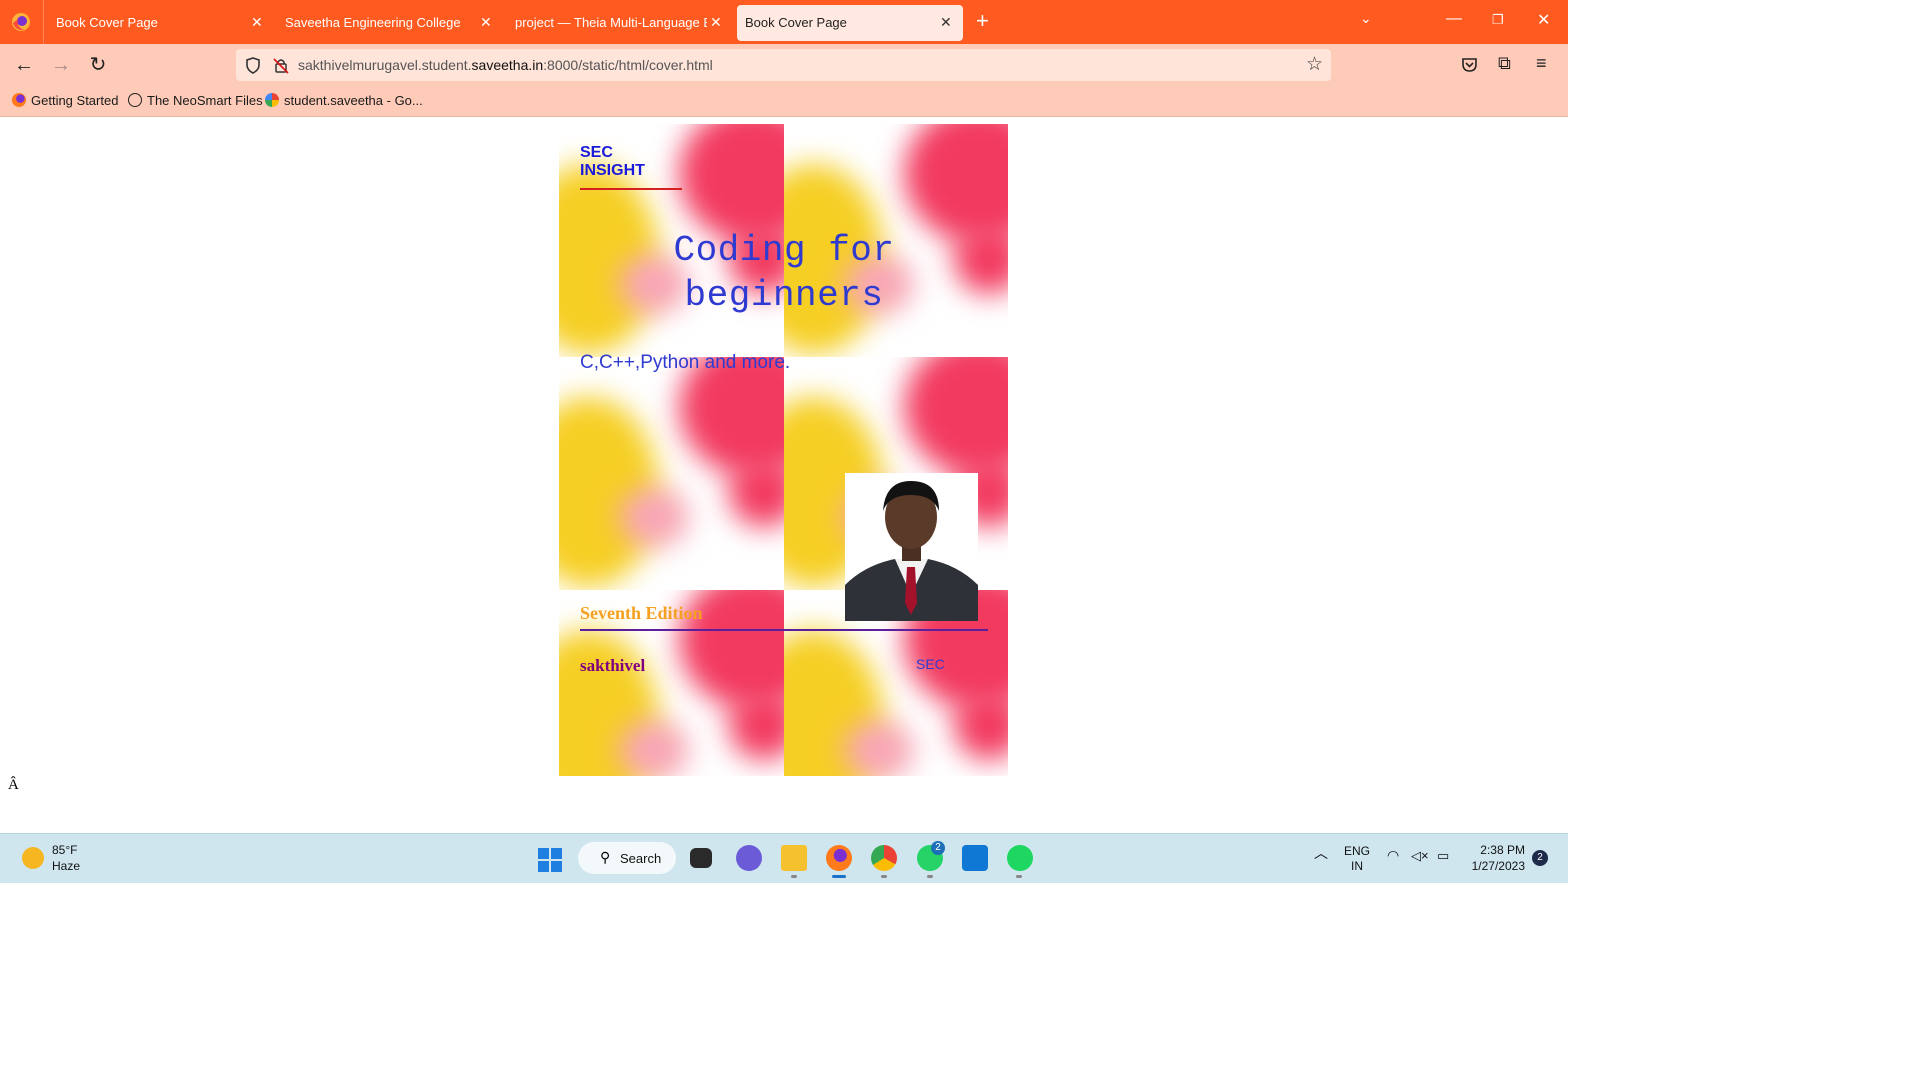 The height and width of the screenshot is (1080, 1920). I want to click on book-title-line-1: Coding for, so click(784, 250).